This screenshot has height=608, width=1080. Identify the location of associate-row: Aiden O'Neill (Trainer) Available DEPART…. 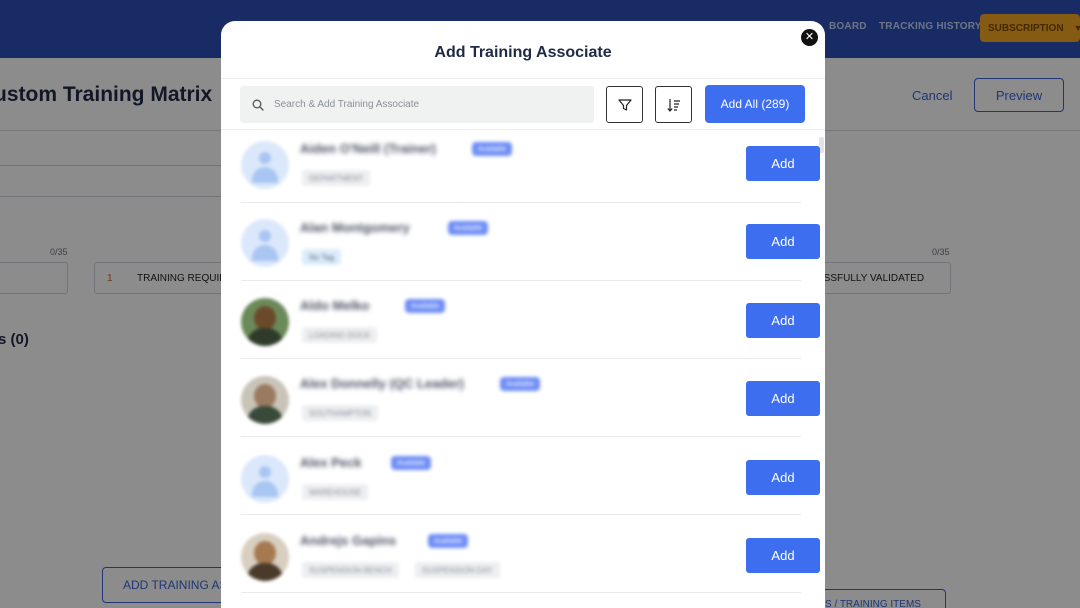
(530, 164).